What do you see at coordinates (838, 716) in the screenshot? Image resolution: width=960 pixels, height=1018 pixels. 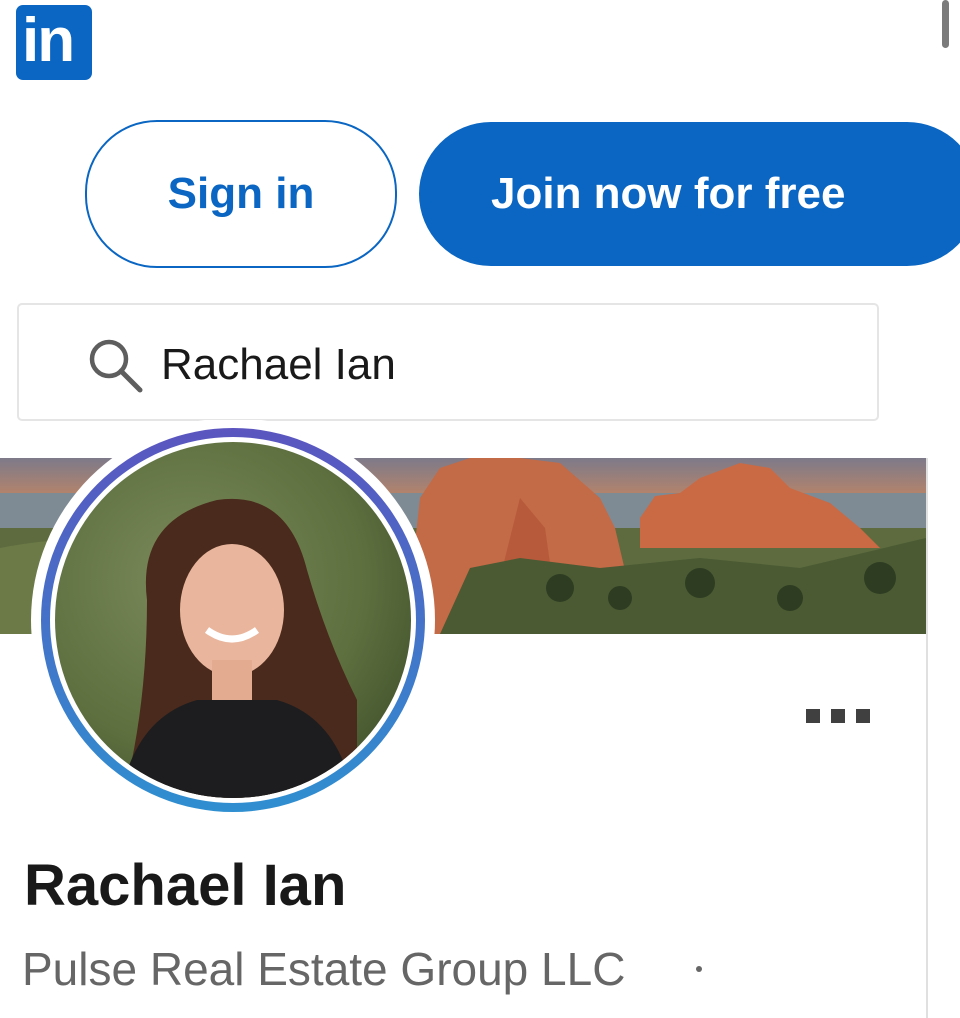 I see `more-options-icon` at bounding box center [838, 716].